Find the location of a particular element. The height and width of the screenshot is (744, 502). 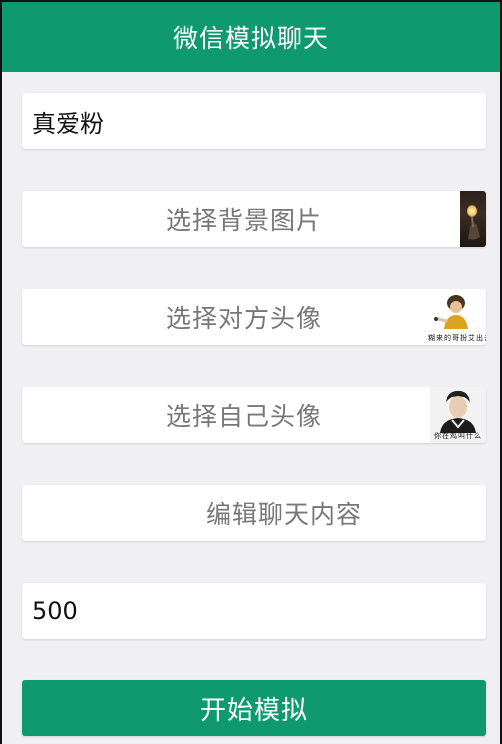

select-peer-avatar-button: 选择对方头像 糊来的哥扮艾出去 is located at coordinates (254, 317).